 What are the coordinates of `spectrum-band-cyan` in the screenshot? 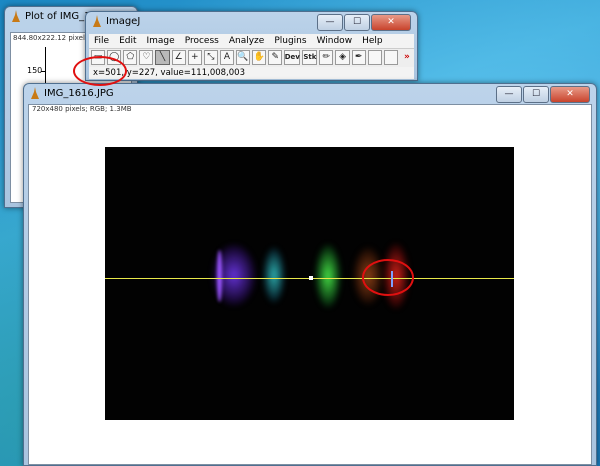 It's located at (274, 275).